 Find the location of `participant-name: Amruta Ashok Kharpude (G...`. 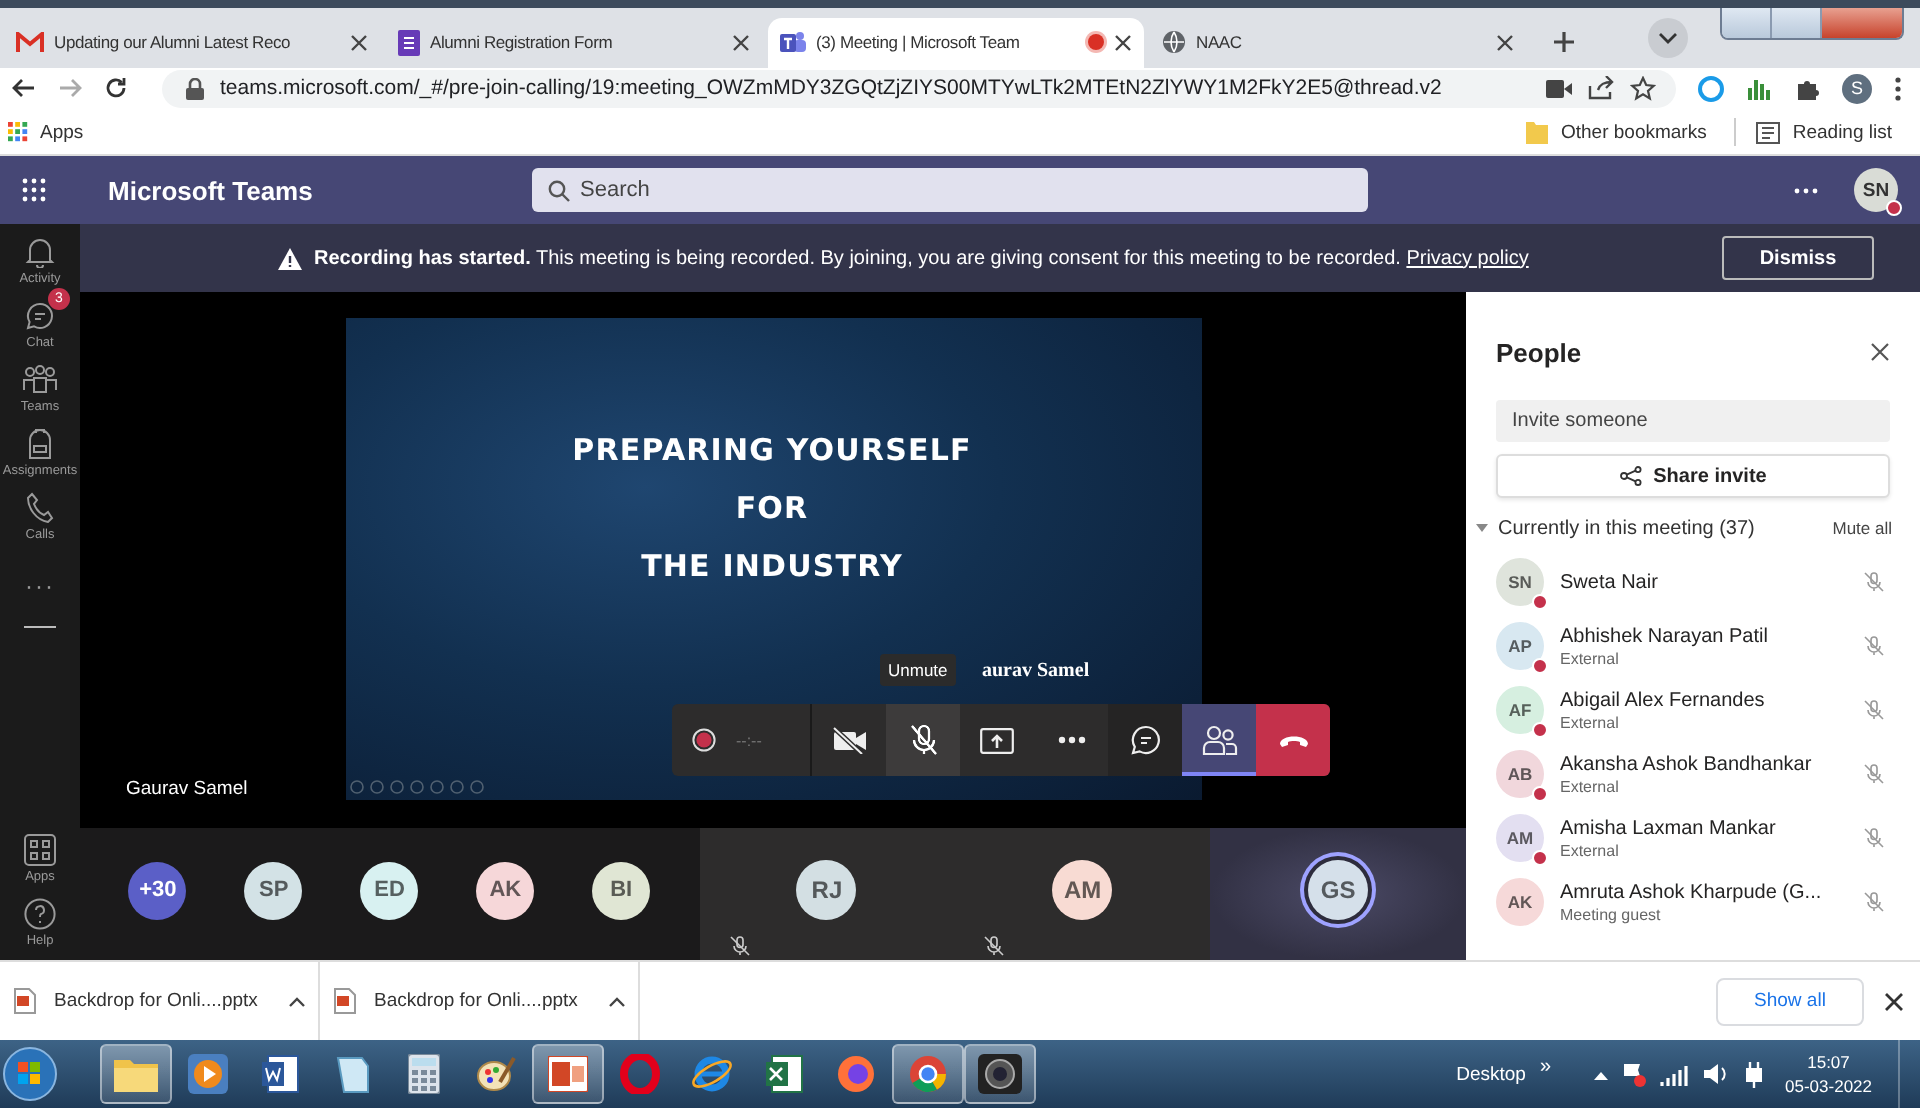

participant-name: Amruta Ashok Kharpude (G... is located at coordinates (1691, 892).